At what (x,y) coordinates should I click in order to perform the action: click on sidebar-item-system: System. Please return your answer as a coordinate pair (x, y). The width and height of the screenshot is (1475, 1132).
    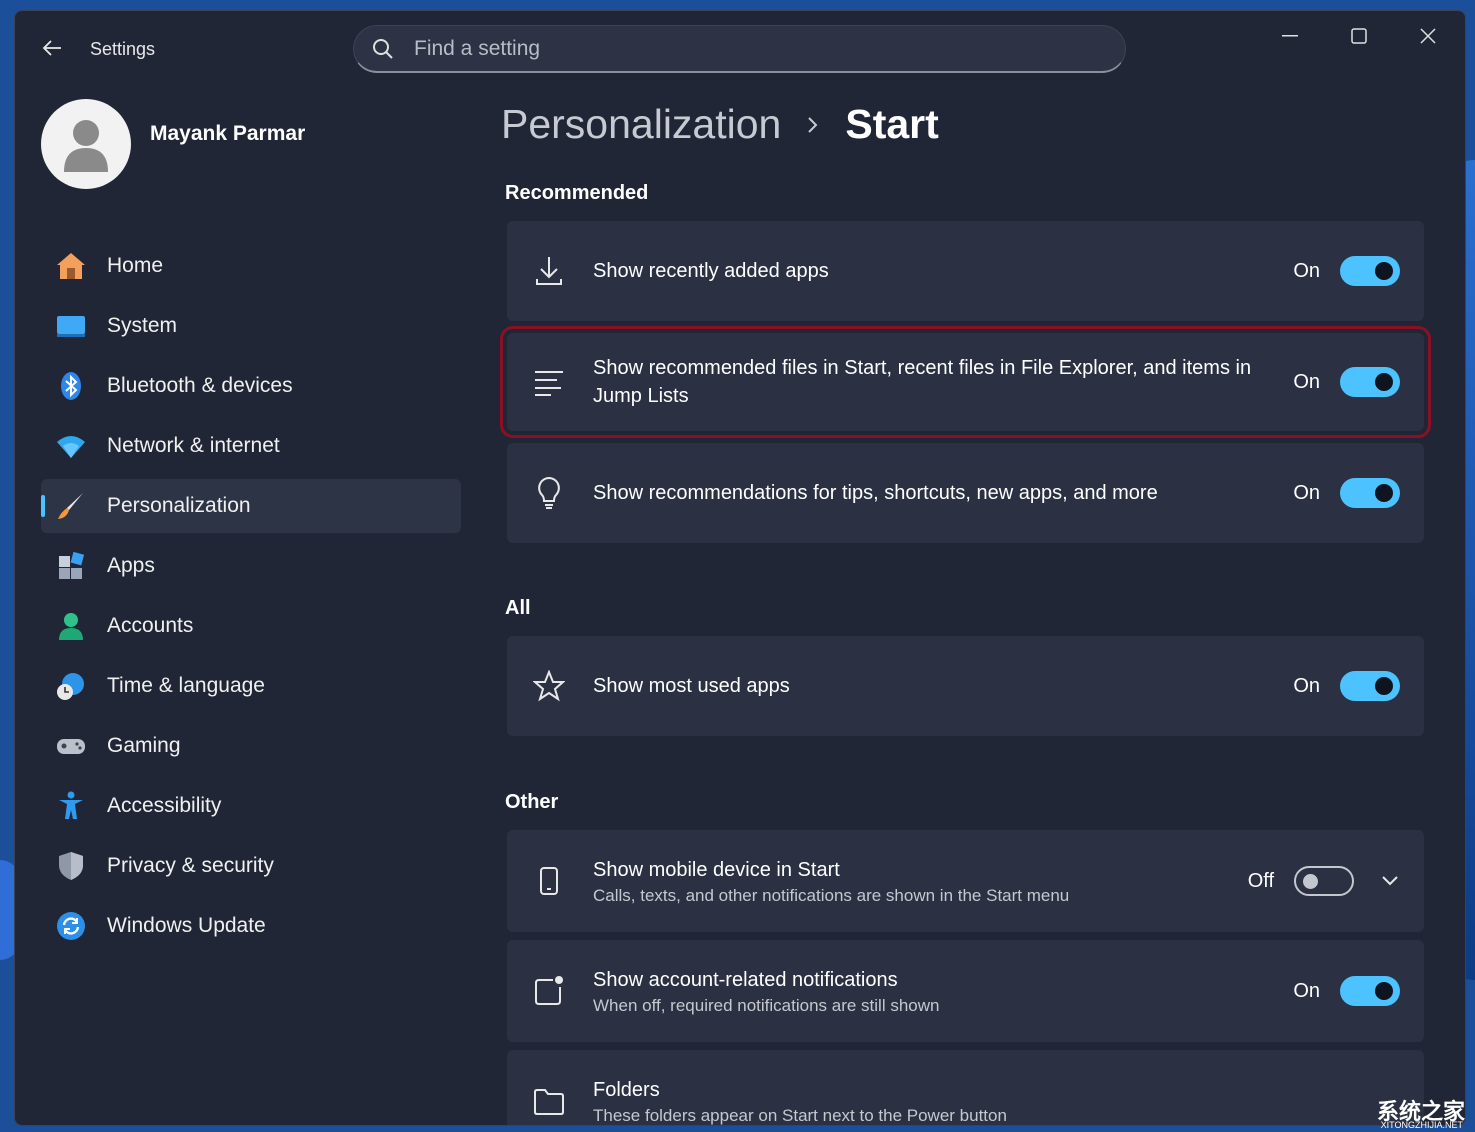
    Looking at the image, I should click on (251, 326).